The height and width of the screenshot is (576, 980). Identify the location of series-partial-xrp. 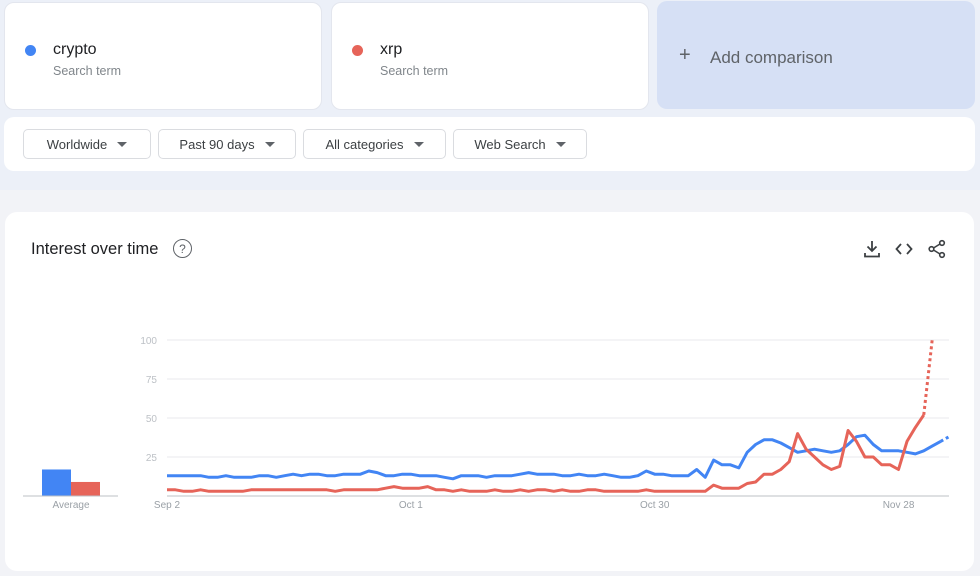
(928, 377).